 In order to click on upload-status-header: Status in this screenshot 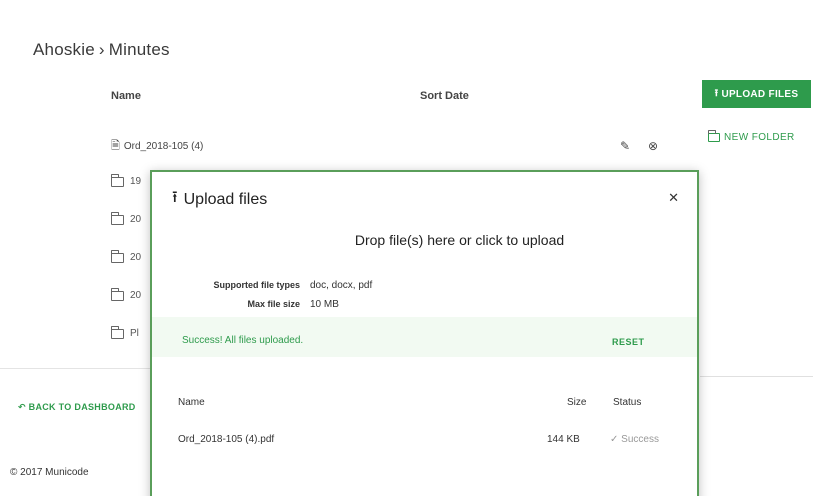, I will do `click(627, 402)`.